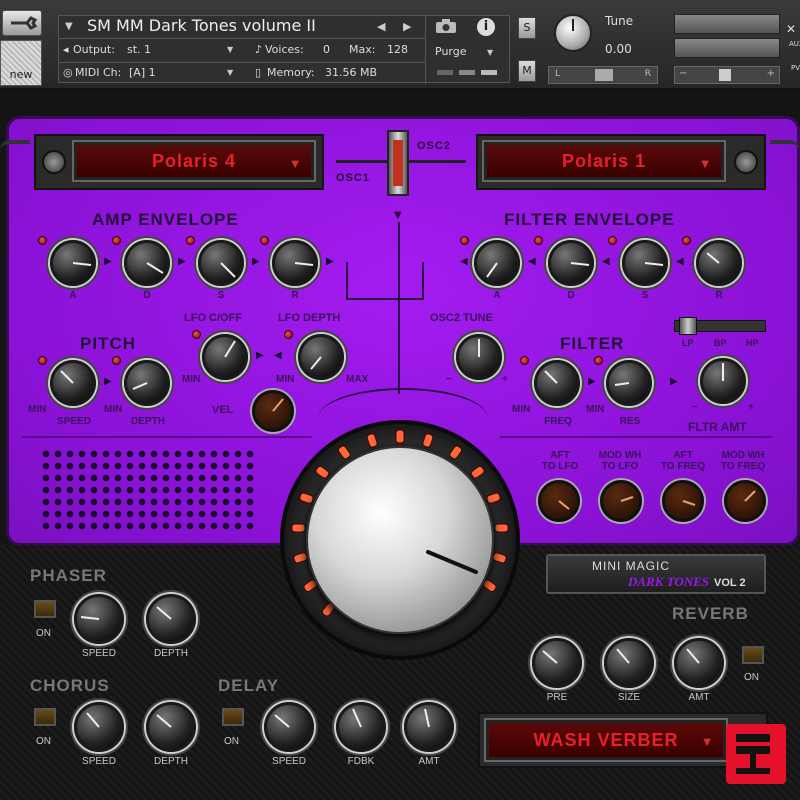  Describe the element at coordinates (723, 381) in the screenshot. I see `filter-amount-knob` at that location.